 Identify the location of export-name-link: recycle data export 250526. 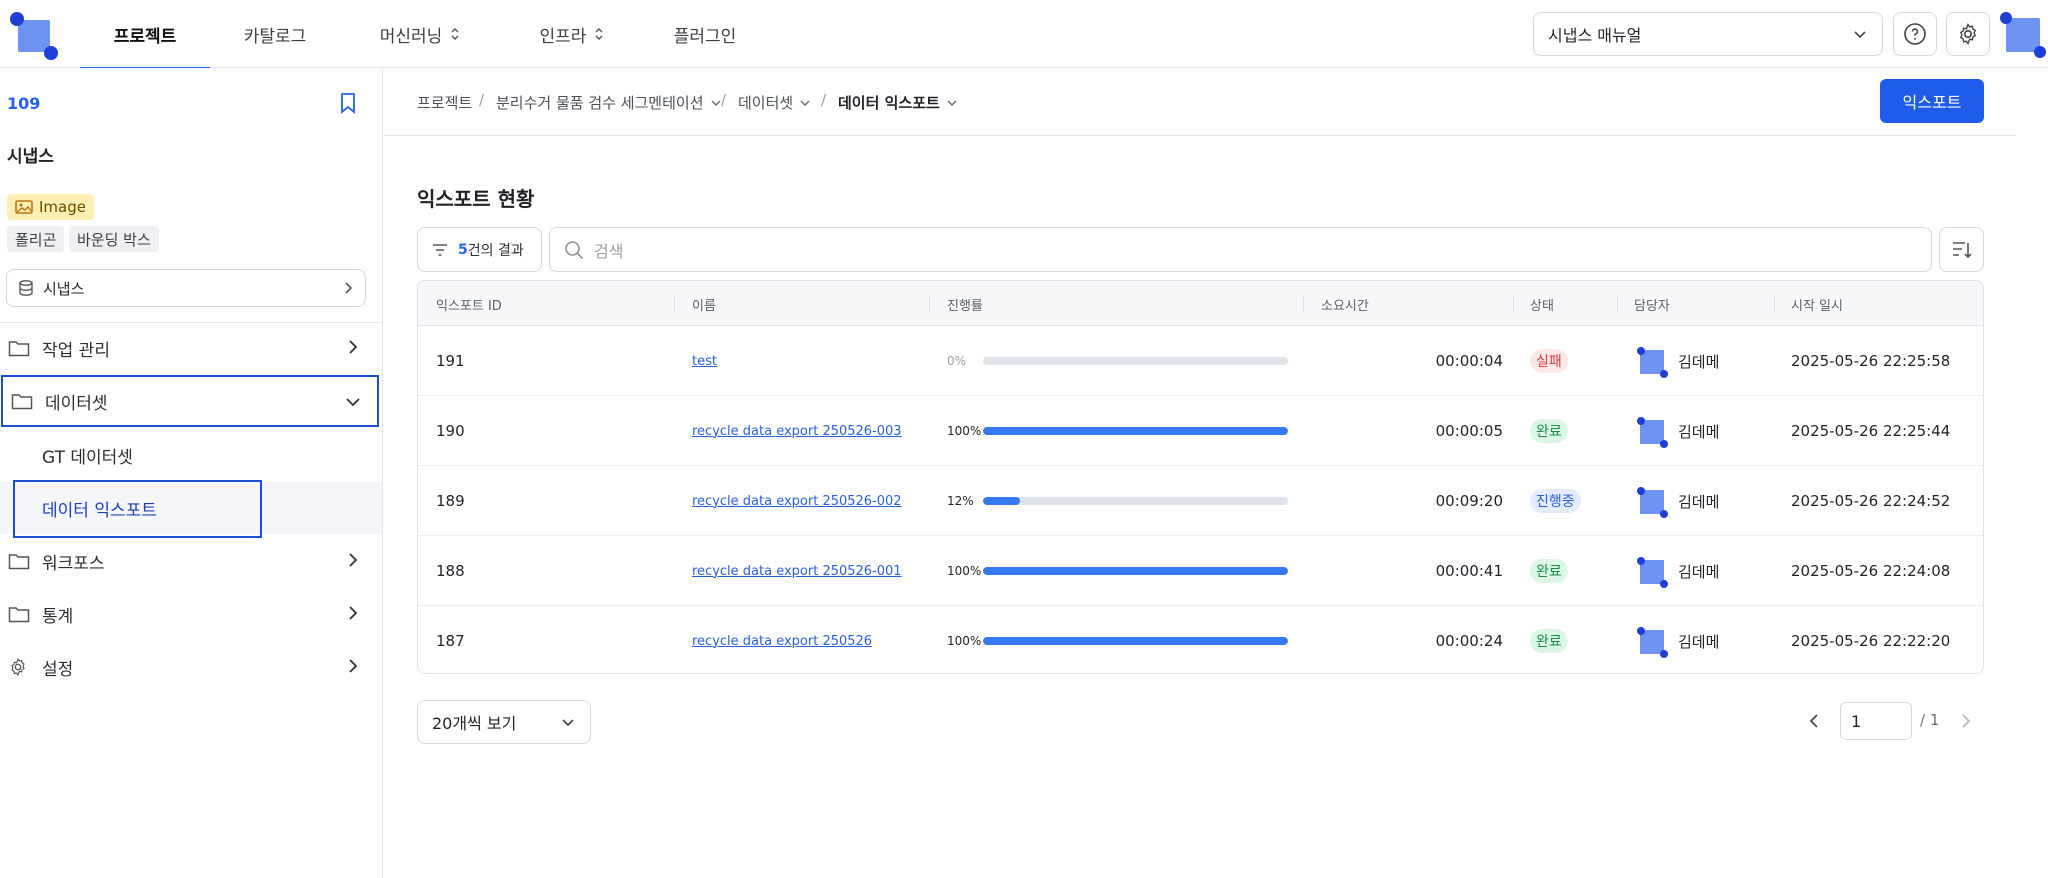
(782, 639).